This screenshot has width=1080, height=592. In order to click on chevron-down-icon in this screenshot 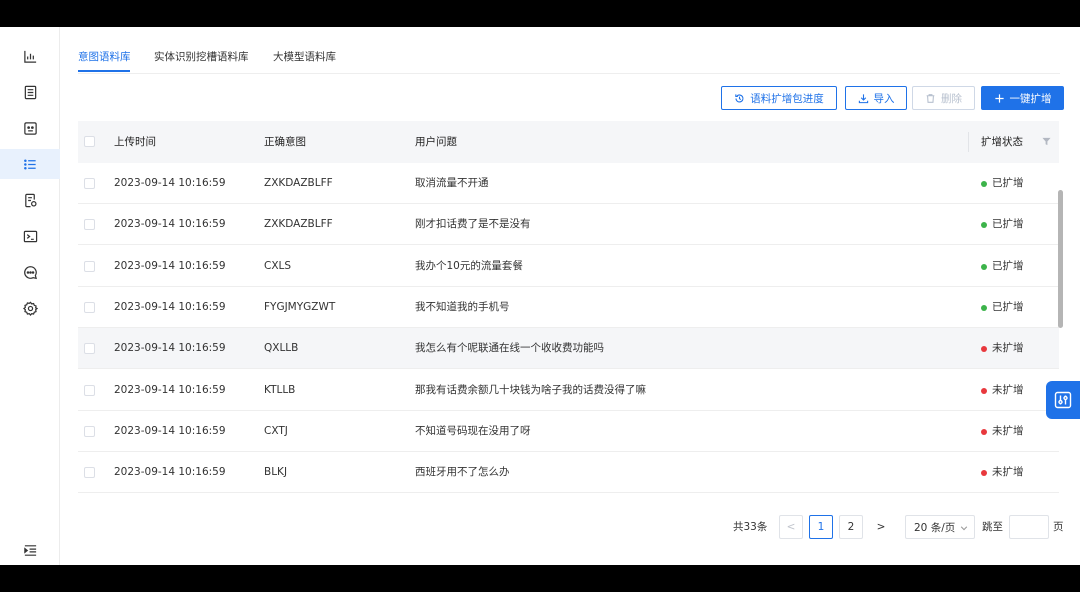, I will do `click(964, 528)`.